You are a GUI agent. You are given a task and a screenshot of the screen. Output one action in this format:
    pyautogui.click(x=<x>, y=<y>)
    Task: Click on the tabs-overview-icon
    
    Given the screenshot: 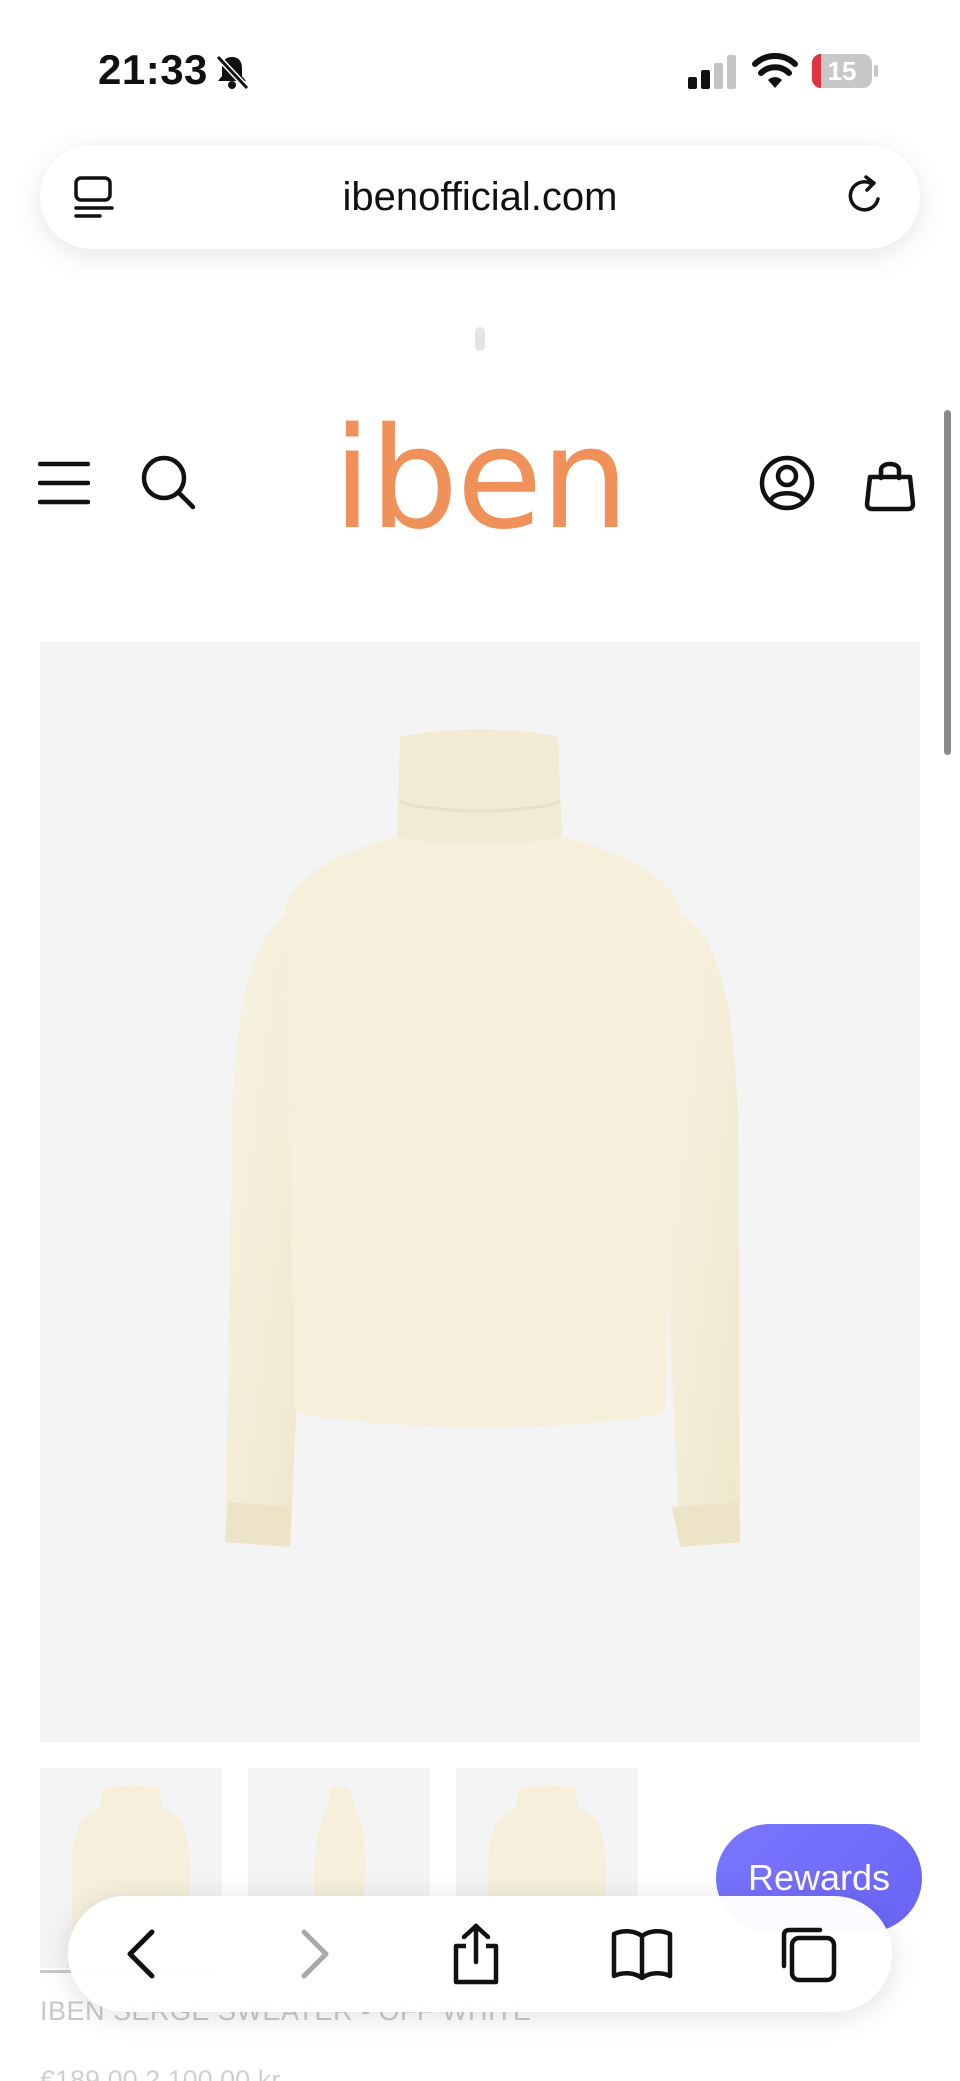 What is the action you would take?
    pyautogui.click(x=808, y=1954)
    